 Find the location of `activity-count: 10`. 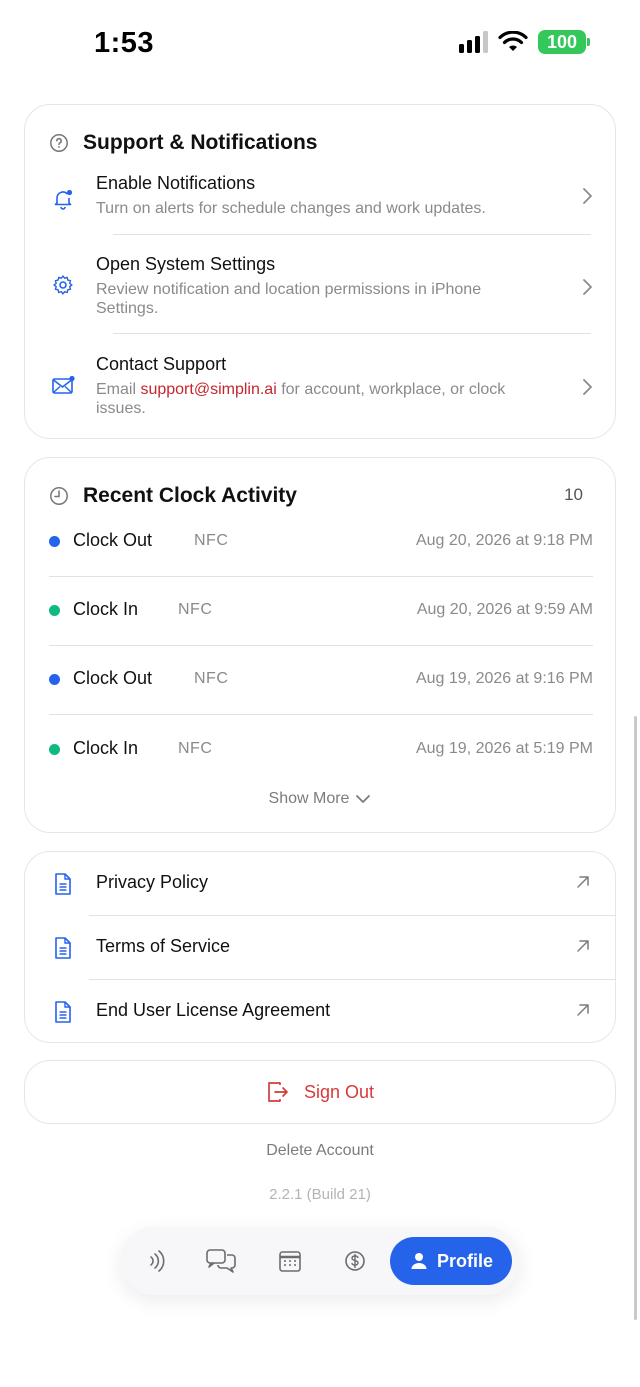

activity-count: 10 is located at coordinates (573, 494).